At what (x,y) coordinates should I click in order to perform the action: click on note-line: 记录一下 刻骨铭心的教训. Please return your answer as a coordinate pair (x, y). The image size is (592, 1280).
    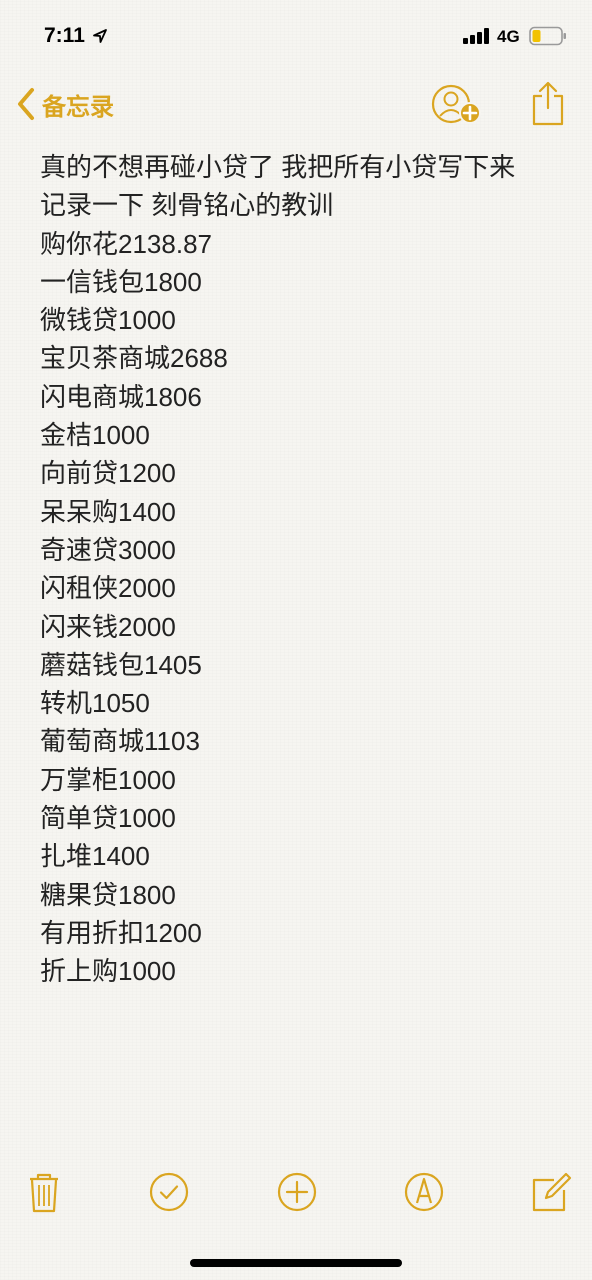
    Looking at the image, I should click on (187, 205).